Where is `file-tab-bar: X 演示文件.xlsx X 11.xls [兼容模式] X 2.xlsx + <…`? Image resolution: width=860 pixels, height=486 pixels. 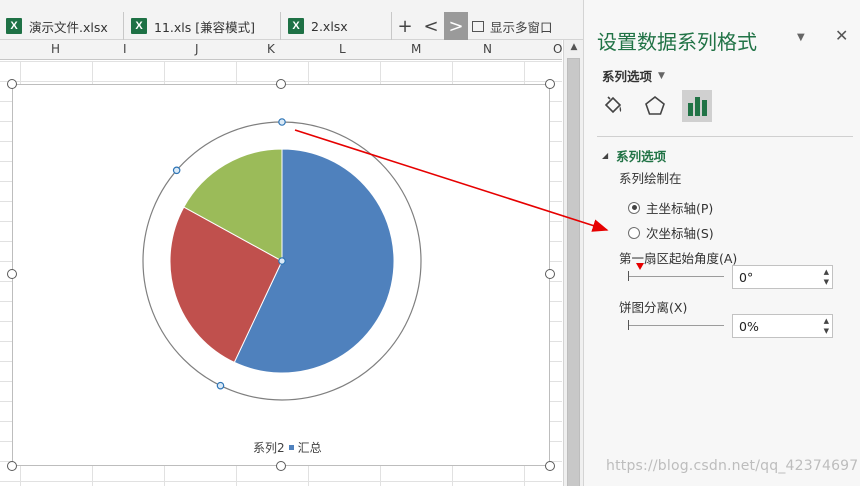
file-tab-bar: X 演示文件.xlsx X 11.xls [兼容模式] X 2.xlsx + <… is located at coordinates (291, 20).